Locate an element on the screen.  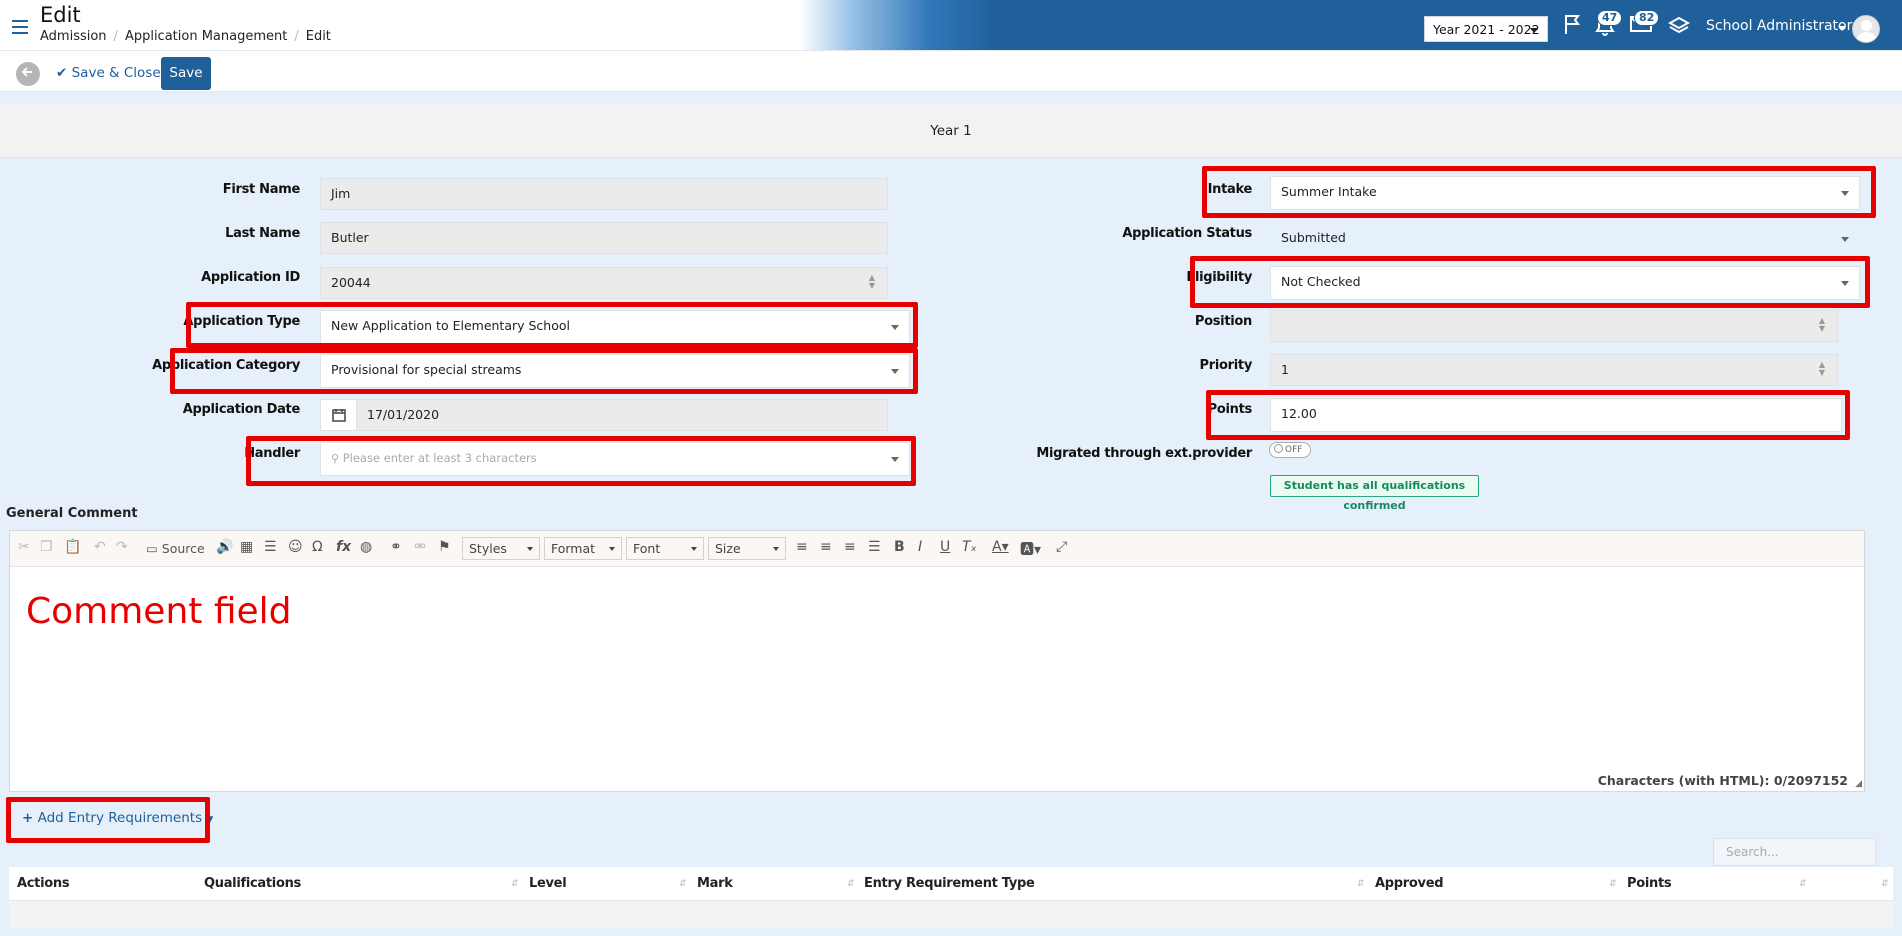
column-qualifications: Qualifications is located at coordinates (252, 883).